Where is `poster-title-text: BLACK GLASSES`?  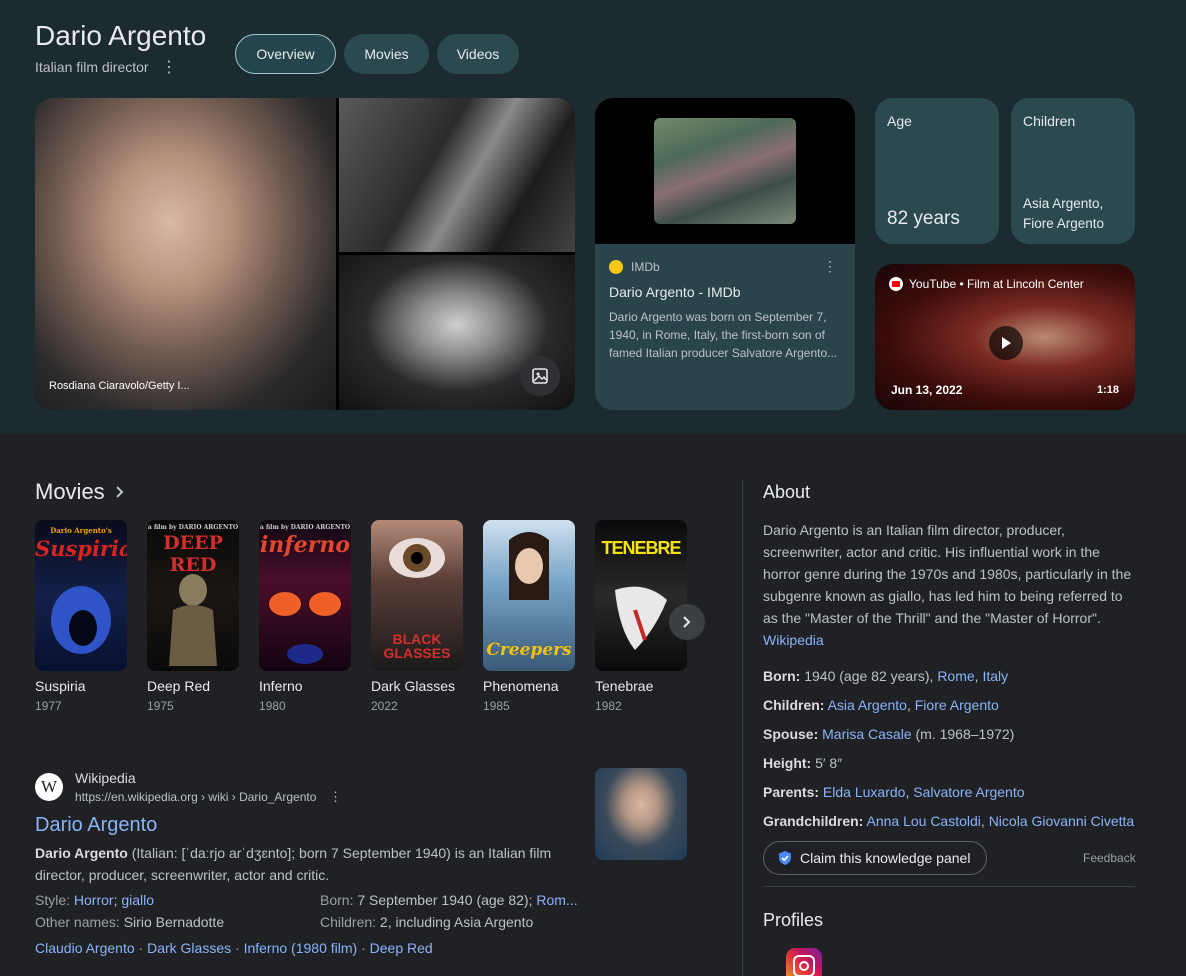 poster-title-text: BLACK GLASSES is located at coordinates (417, 646).